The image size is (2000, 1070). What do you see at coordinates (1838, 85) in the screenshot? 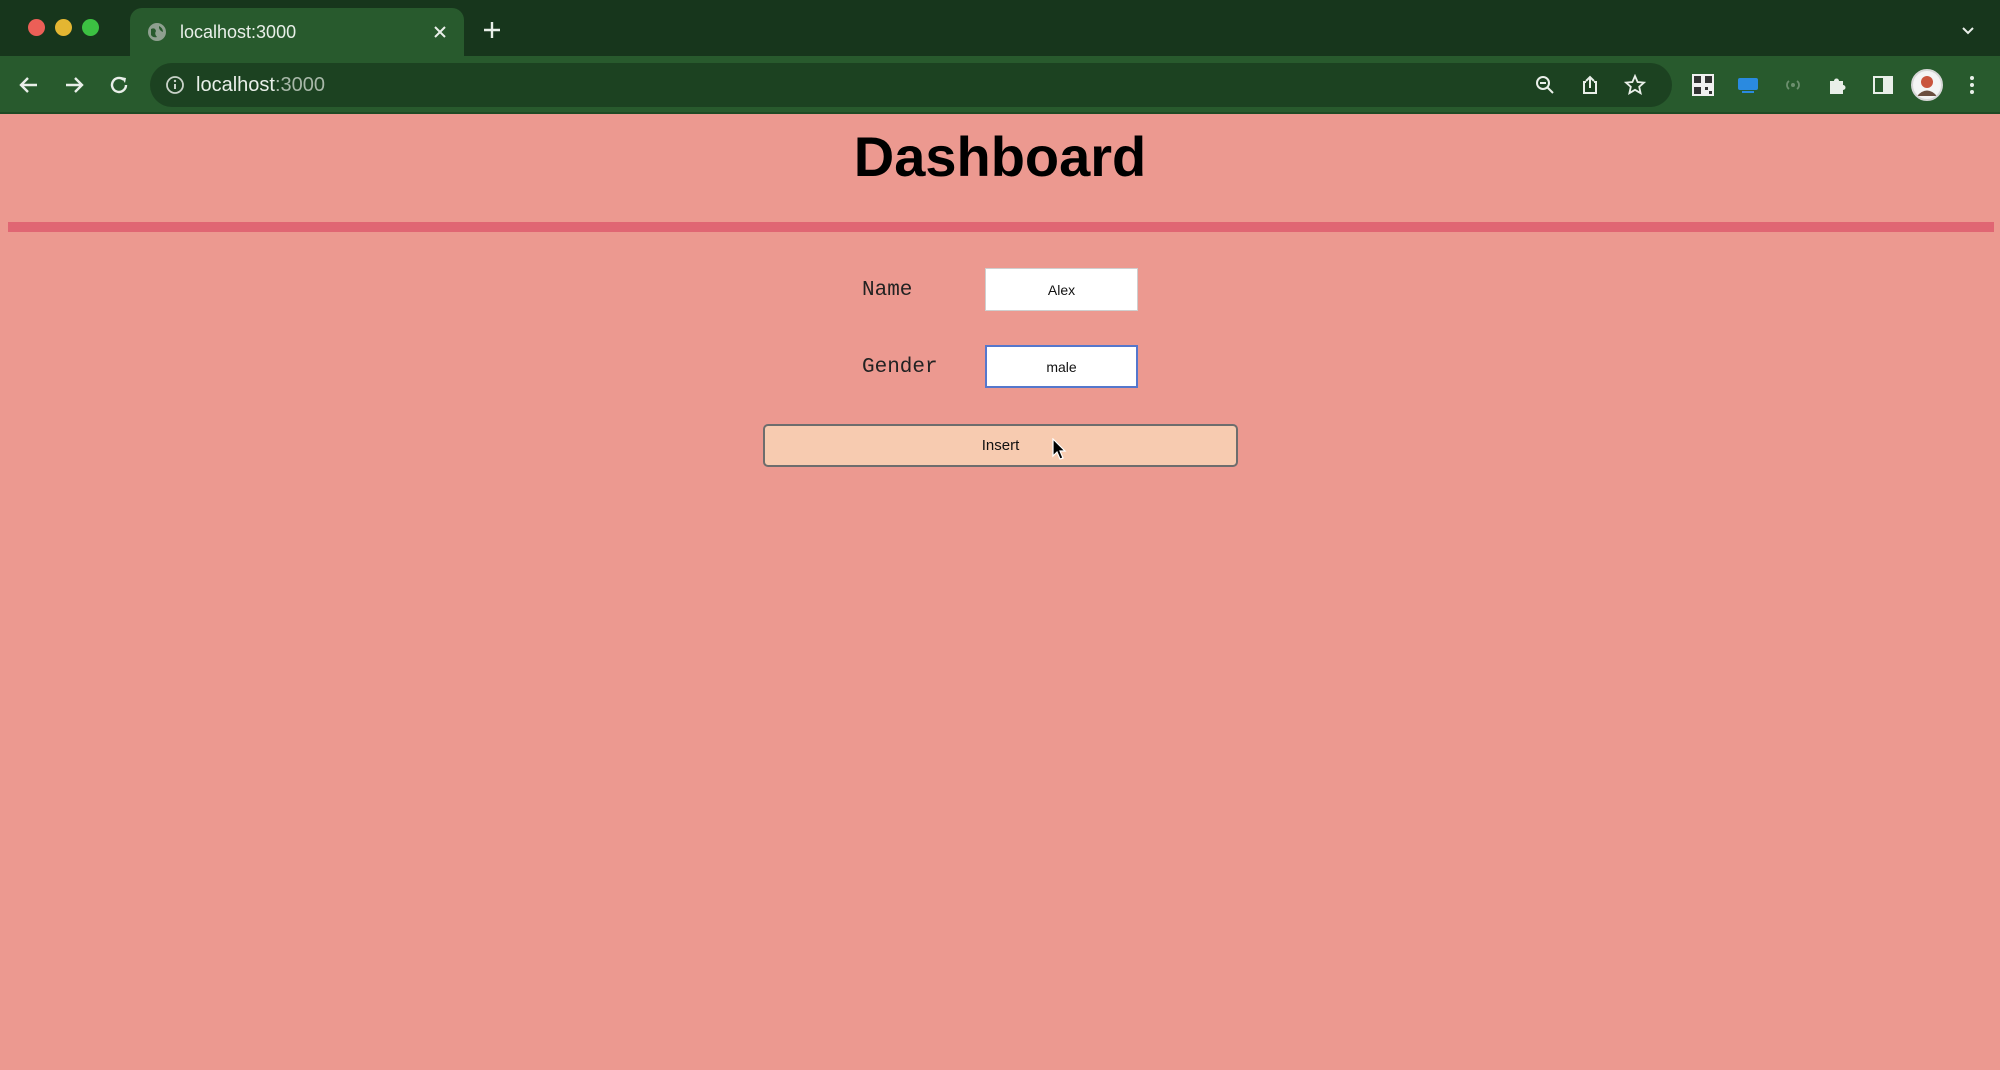
I see `puzzle-icon` at bounding box center [1838, 85].